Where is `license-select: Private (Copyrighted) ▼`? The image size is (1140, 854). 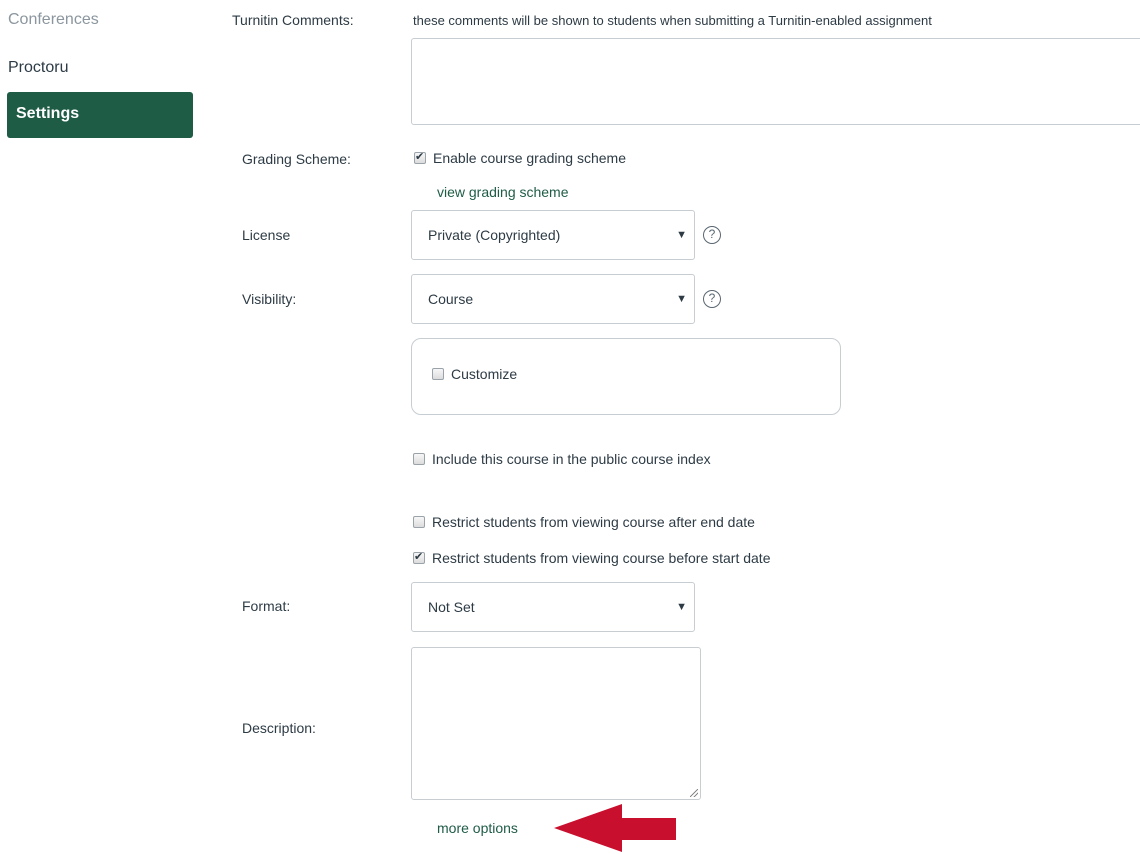
license-select: Private (Copyrighted) ▼ is located at coordinates (553, 235).